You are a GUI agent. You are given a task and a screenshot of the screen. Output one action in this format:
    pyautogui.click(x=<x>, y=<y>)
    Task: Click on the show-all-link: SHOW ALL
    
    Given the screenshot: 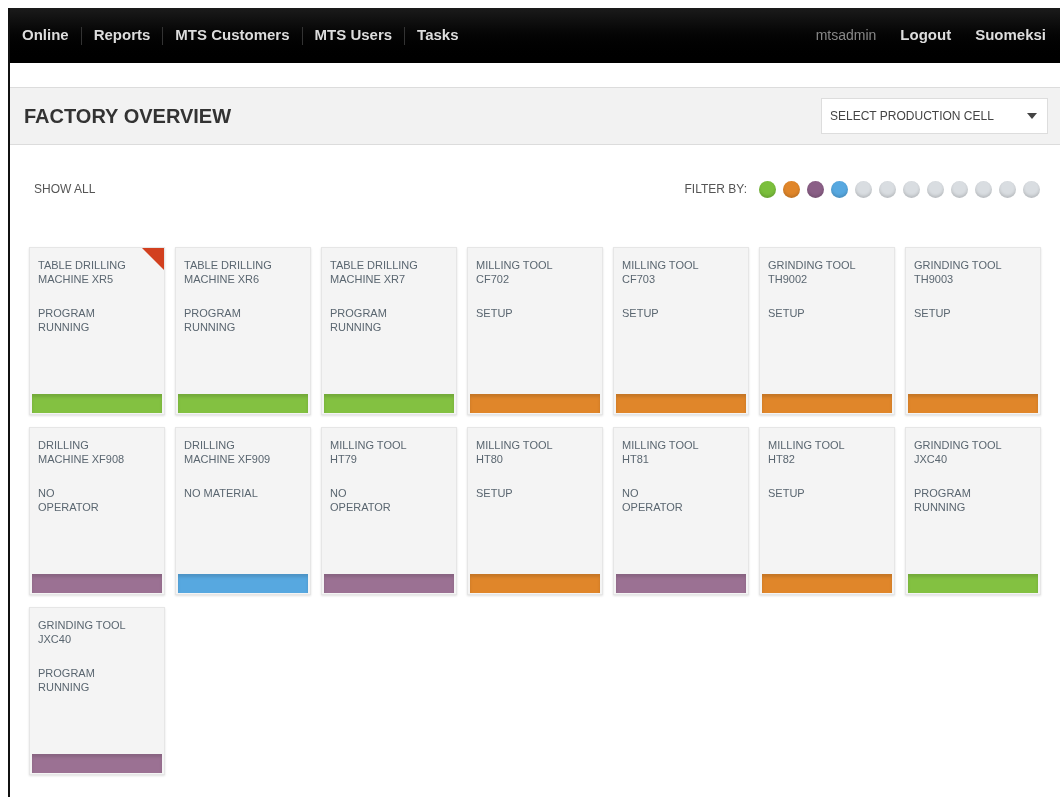 What is the action you would take?
    pyautogui.click(x=65, y=189)
    